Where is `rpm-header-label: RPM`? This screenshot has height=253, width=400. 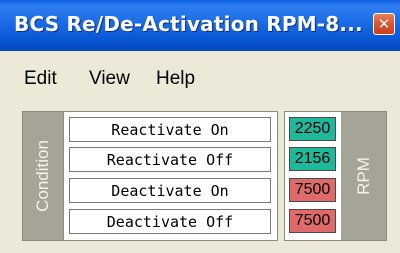 rpm-header-label: RPM is located at coordinates (363, 176).